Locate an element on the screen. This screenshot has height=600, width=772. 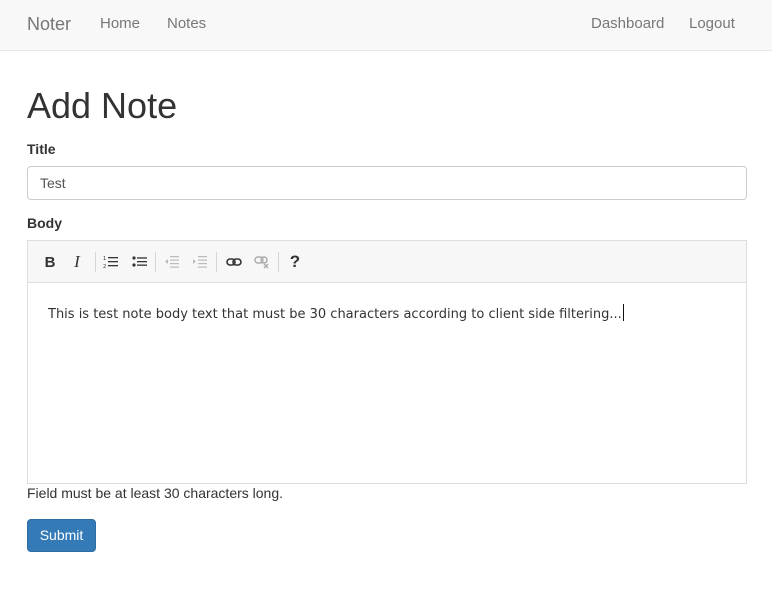
bold-button: B is located at coordinates (50, 262).